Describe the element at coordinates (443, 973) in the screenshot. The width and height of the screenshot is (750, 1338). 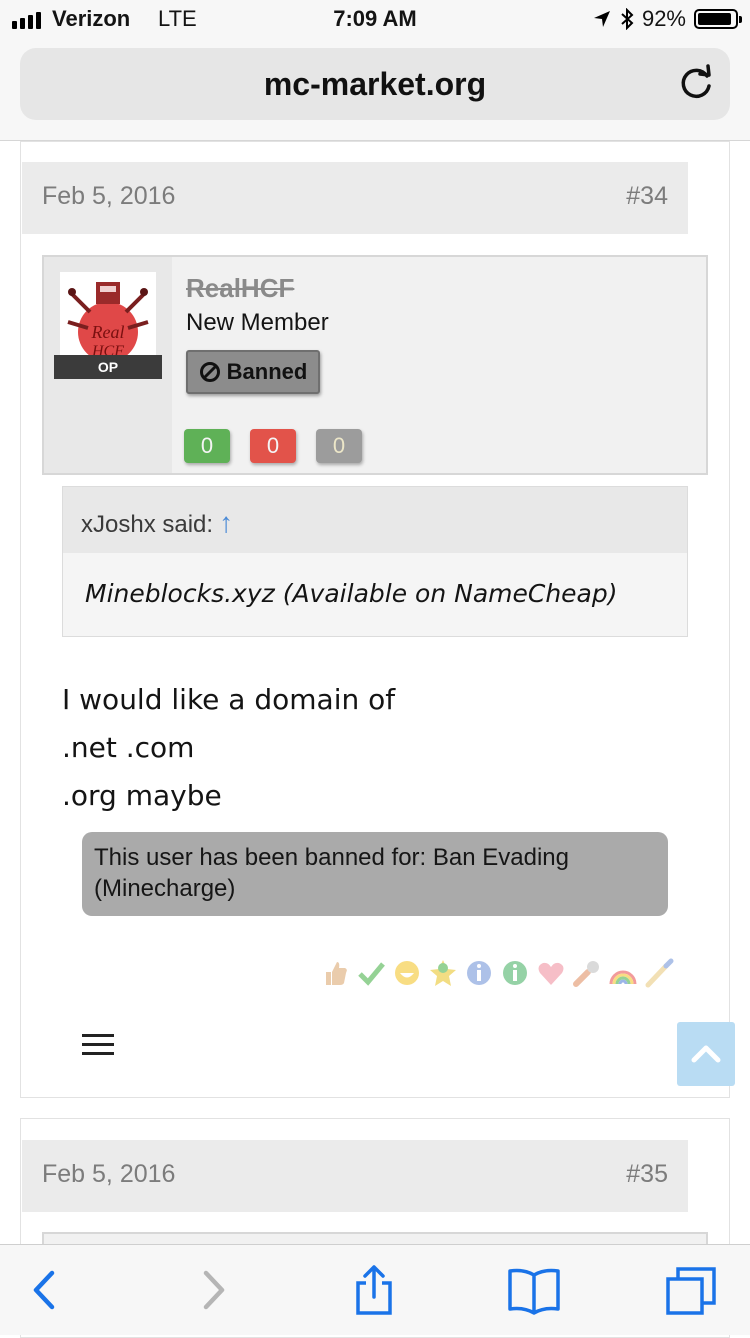
I see `star-icon` at that location.